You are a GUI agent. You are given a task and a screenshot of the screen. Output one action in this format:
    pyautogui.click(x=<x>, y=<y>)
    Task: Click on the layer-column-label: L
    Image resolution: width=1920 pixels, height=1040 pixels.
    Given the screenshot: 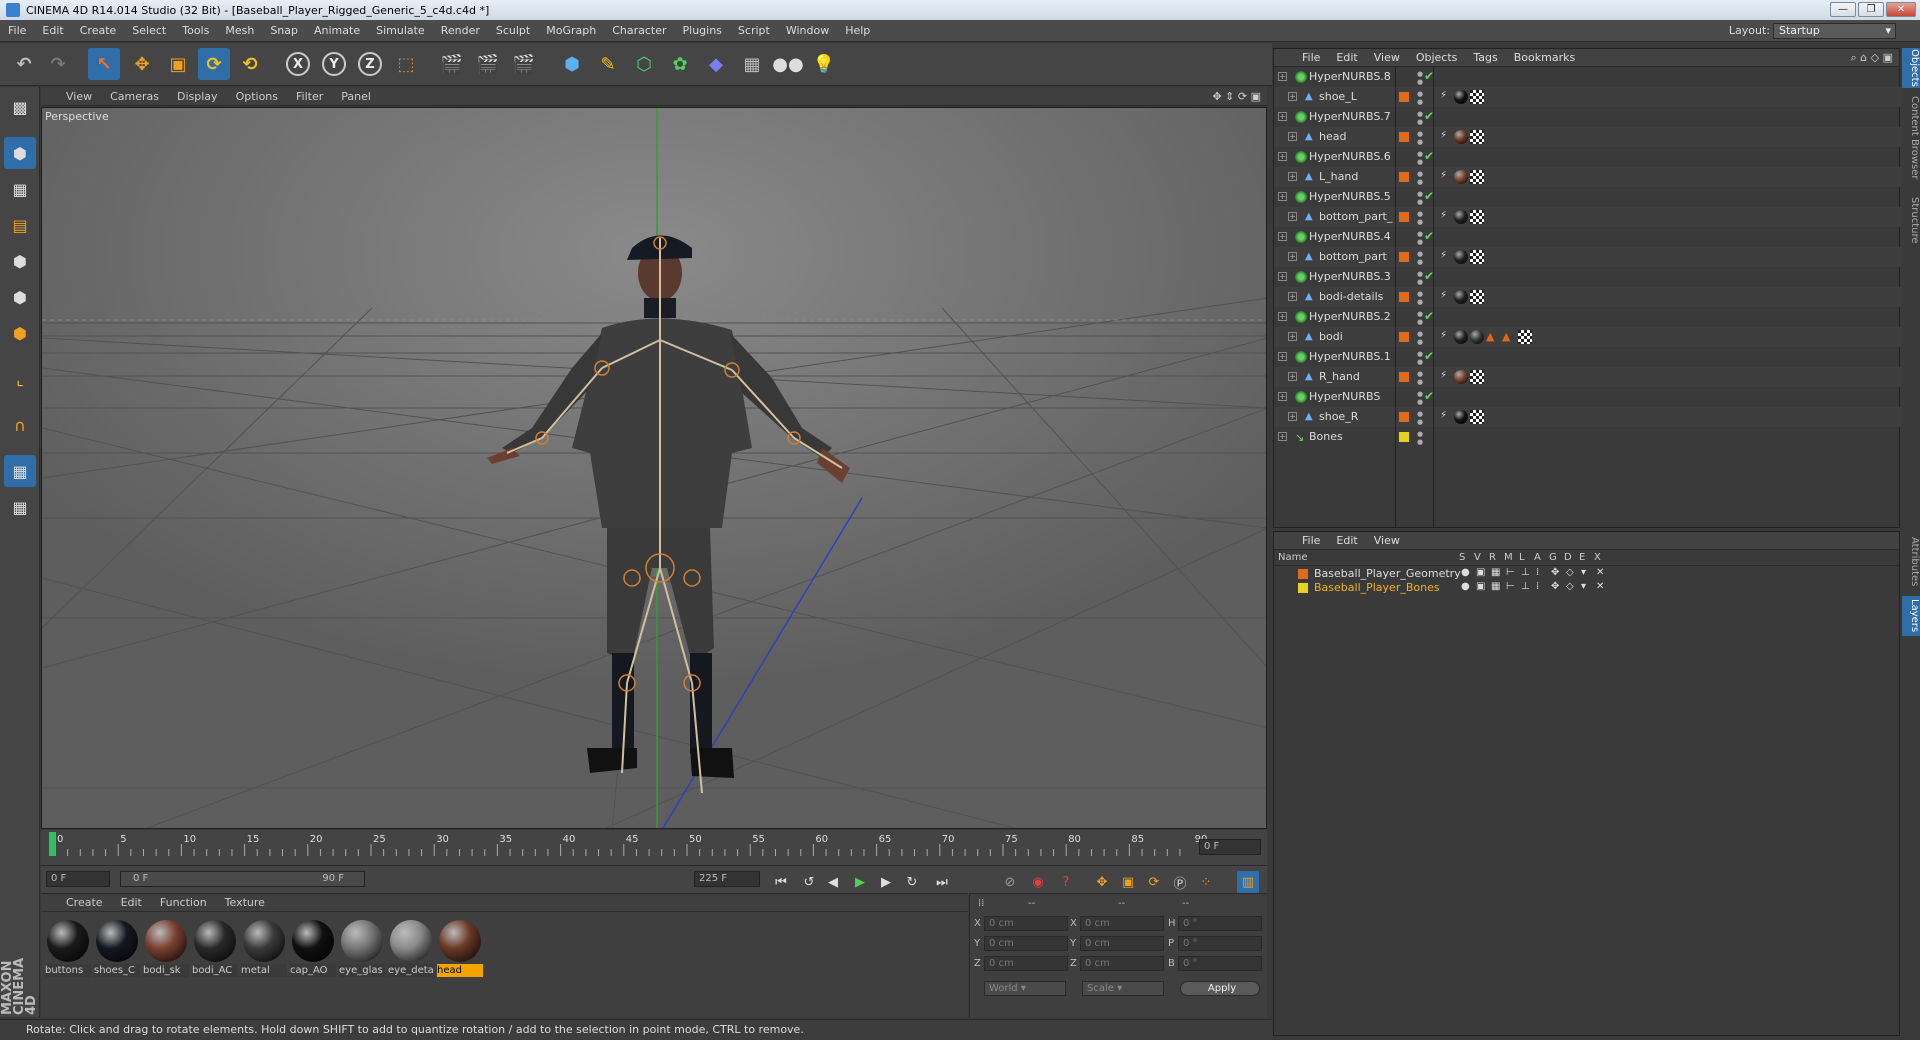 What is the action you would take?
    pyautogui.click(x=1522, y=557)
    